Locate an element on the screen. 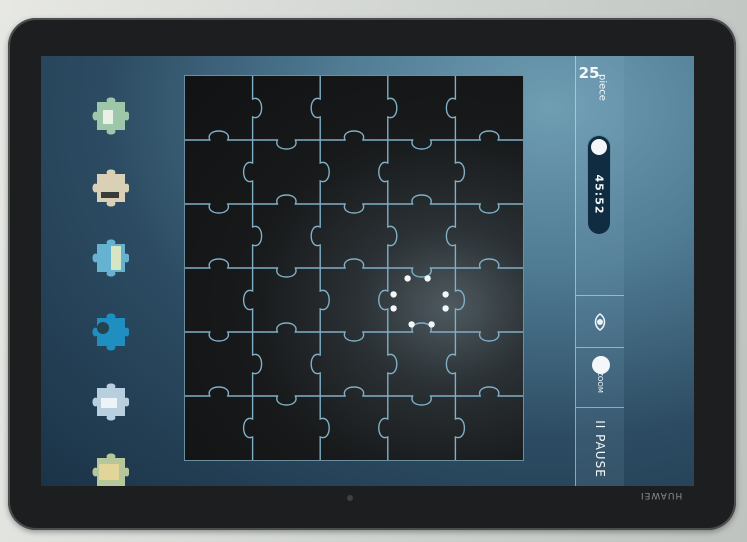  preview-button is located at coordinates (600, 321).